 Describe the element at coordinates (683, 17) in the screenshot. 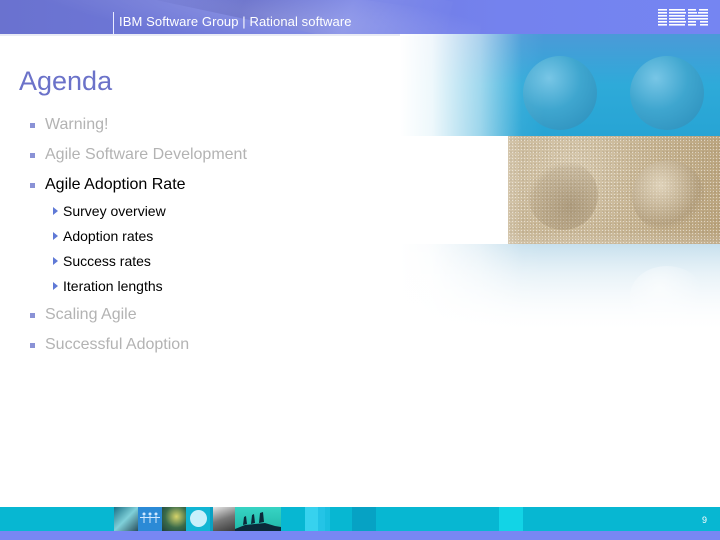

I see `ibm-logo-icon` at that location.